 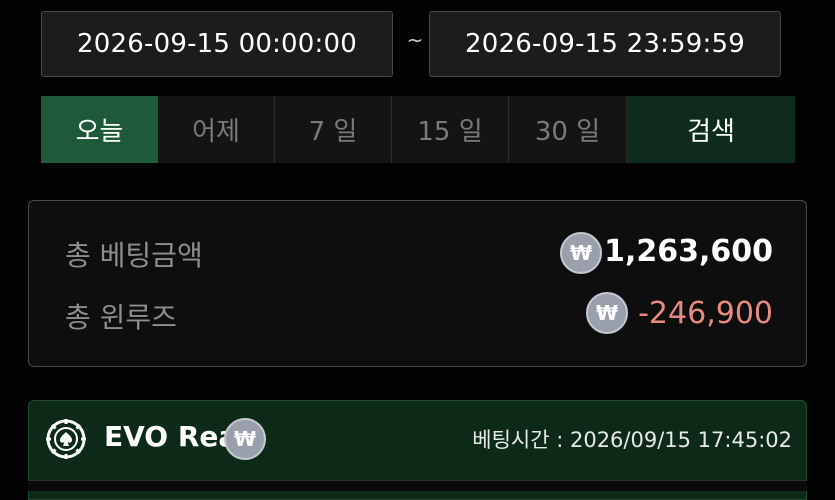 I want to click on filter-today-button: 오늘, so click(x=99, y=129).